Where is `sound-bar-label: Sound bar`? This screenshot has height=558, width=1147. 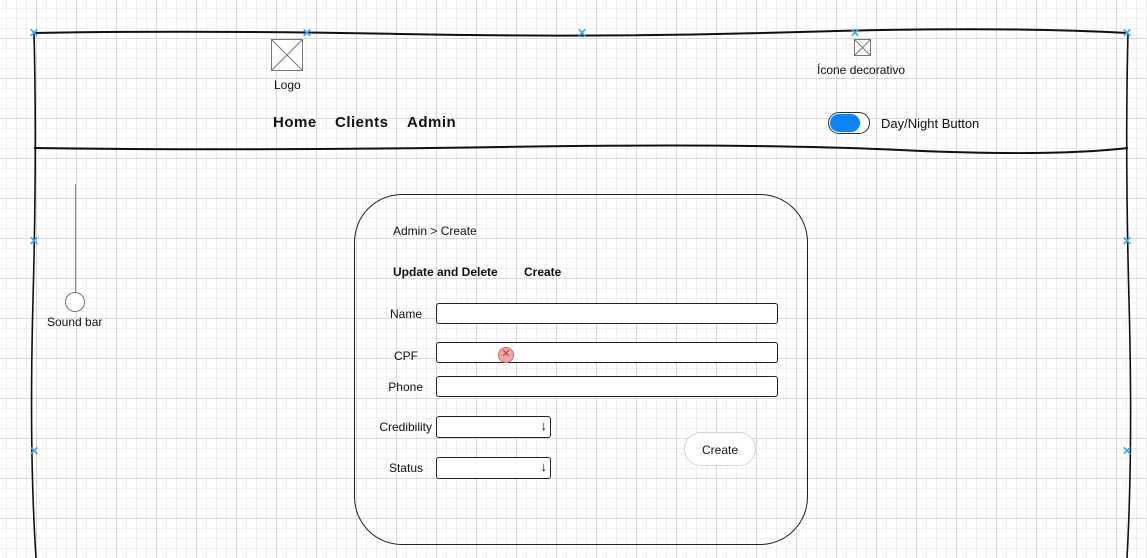 sound-bar-label: Sound bar is located at coordinates (75, 322).